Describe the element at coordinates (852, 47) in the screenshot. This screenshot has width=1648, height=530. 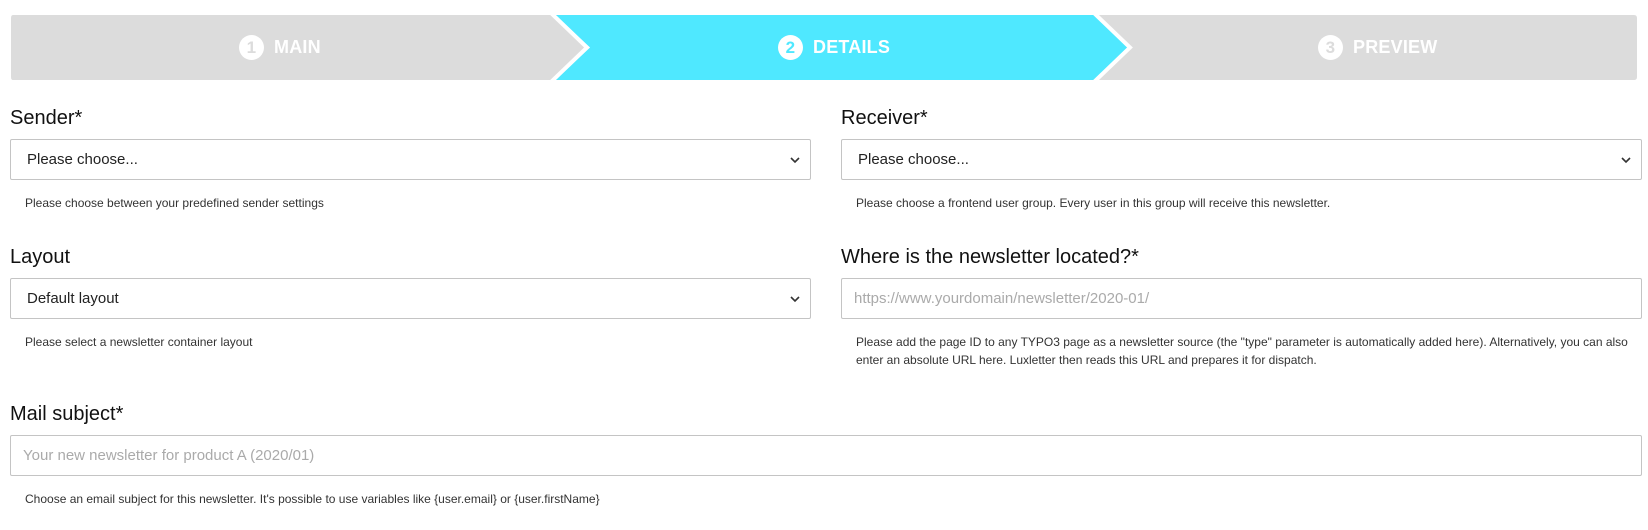
I see `step-label-details: DETAILS` at that location.